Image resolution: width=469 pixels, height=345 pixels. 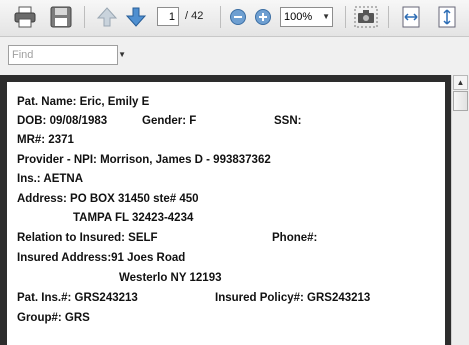 What do you see at coordinates (23, 55) in the screenshot?
I see `find-placeholder: Find` at bounding box center [23, 55].